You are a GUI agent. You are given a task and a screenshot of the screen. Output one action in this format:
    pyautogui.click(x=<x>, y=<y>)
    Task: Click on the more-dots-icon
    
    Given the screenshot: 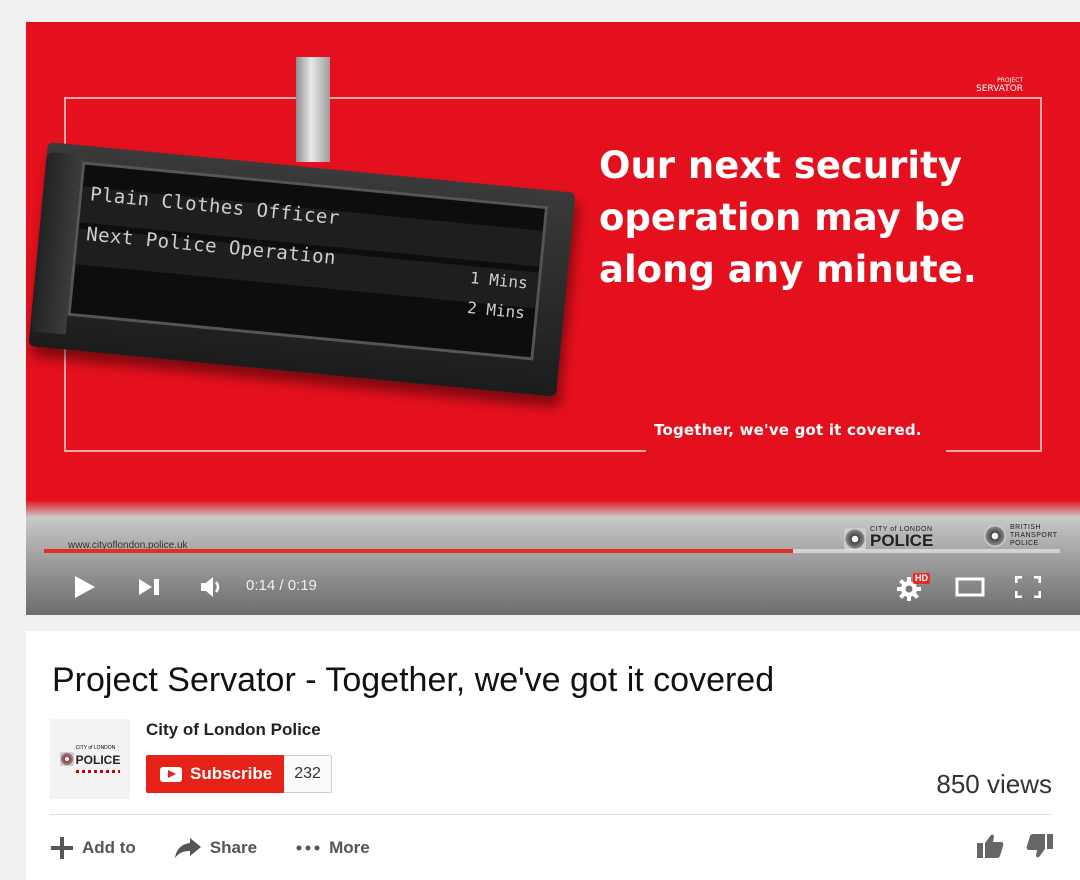 What is the action you would take?
    pyautogui.click(x=308, y=848)
    